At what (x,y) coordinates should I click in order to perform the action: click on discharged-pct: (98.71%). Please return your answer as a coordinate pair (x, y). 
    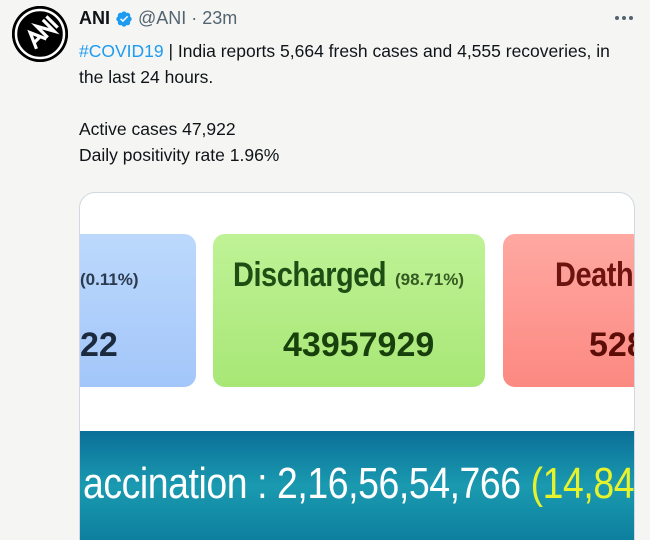
    Looking at the image, I should click on (429, 279).